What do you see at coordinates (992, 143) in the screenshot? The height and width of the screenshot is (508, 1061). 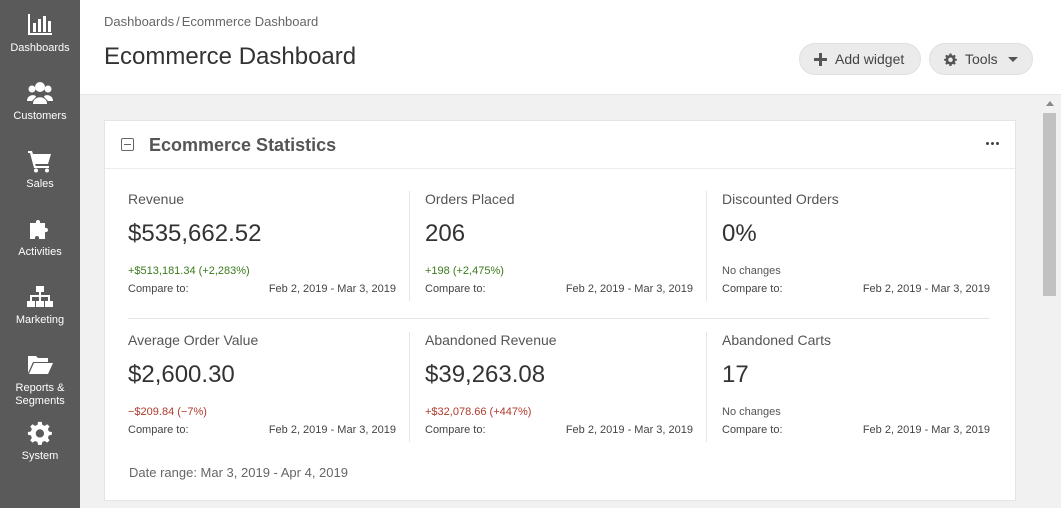 I see `more-options-icon` at bounding box center [992, 143].